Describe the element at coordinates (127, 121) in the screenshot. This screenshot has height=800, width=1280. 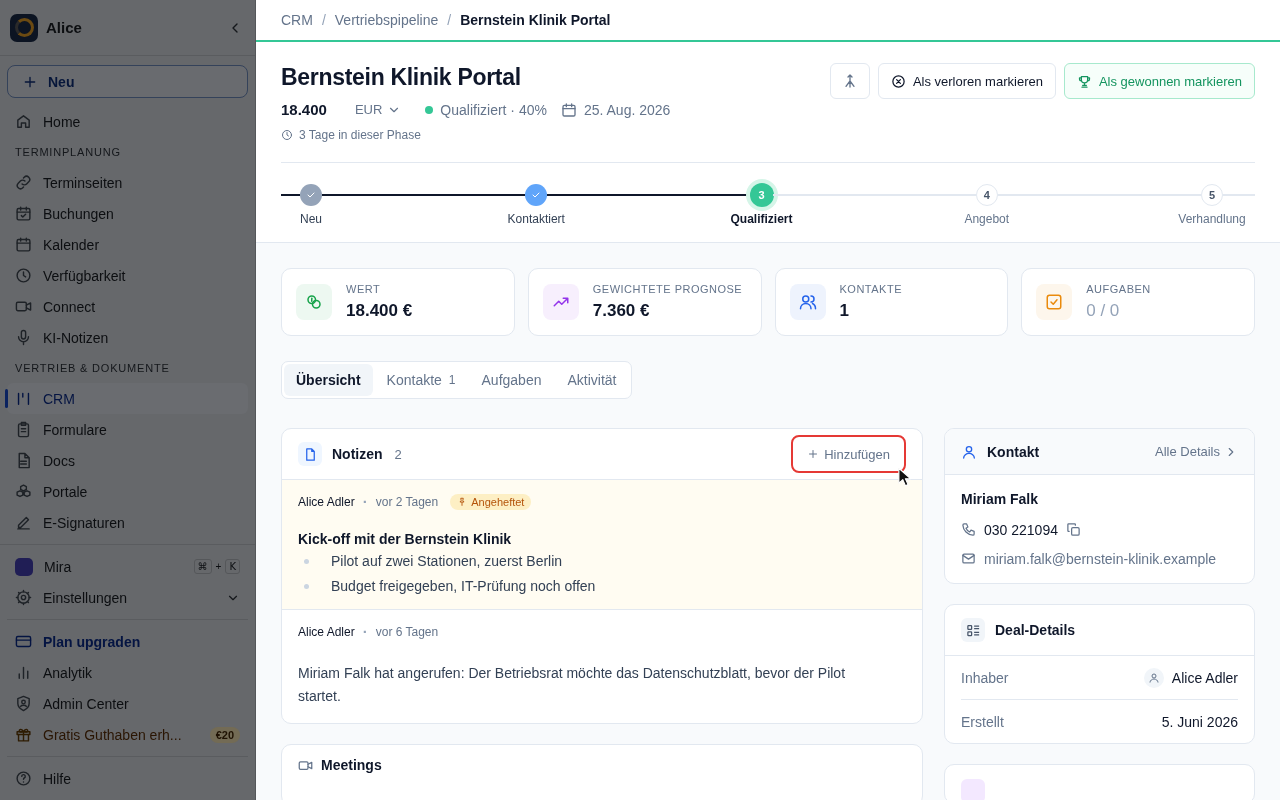
I see `sidebar-item: Home` at that location.